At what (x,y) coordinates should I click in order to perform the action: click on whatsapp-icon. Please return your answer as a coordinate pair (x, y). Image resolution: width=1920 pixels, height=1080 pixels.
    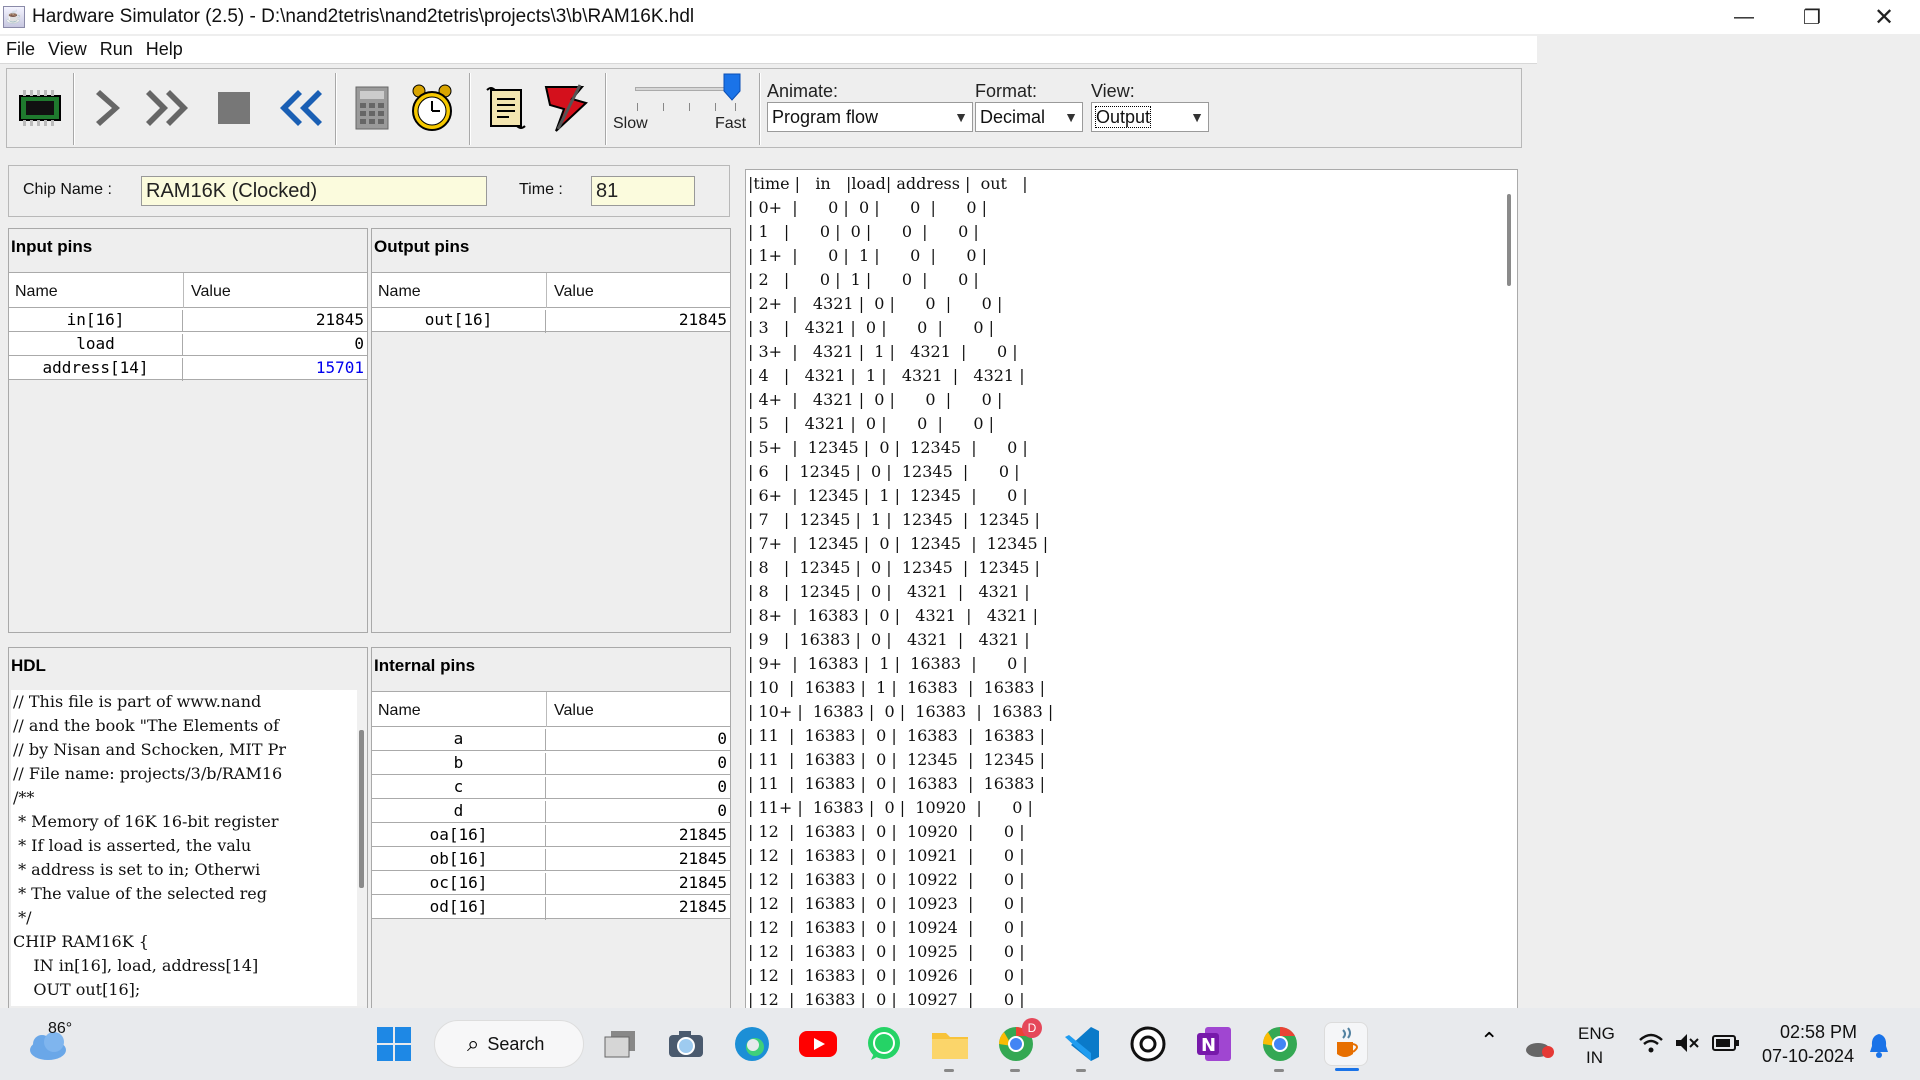
    Looking at the image, I should click on (884, 1044).